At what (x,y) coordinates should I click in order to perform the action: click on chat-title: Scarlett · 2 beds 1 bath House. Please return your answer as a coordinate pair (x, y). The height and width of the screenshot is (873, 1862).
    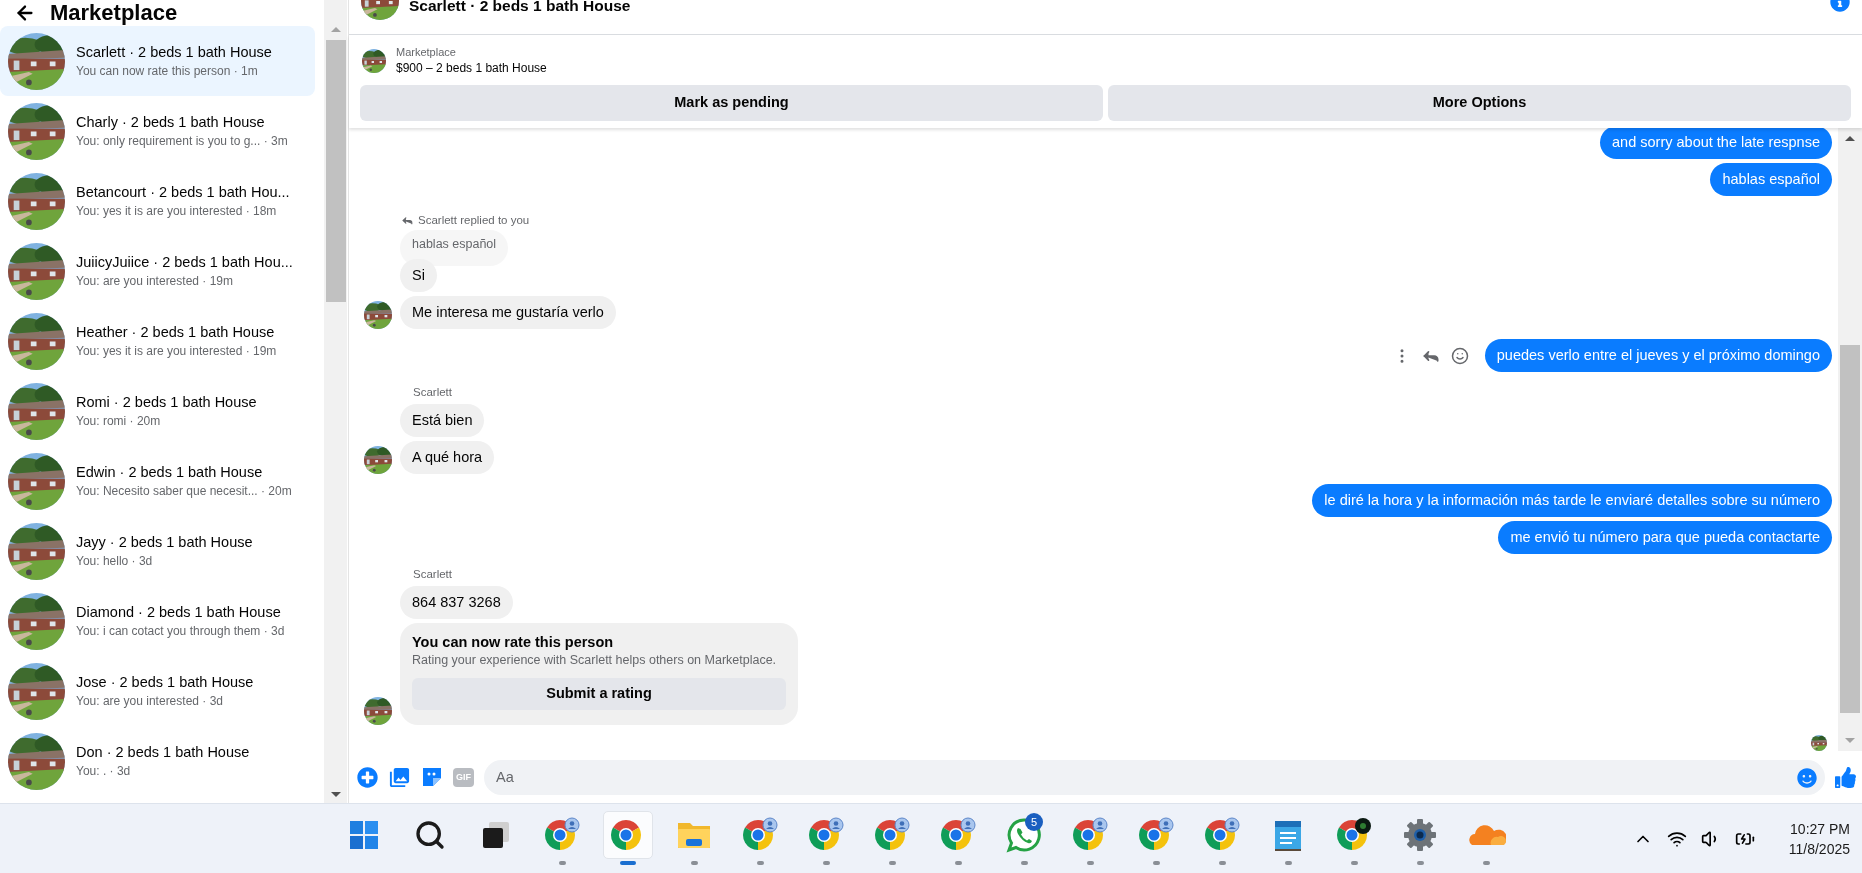
    Looking at the image, I should click on (520, 7).